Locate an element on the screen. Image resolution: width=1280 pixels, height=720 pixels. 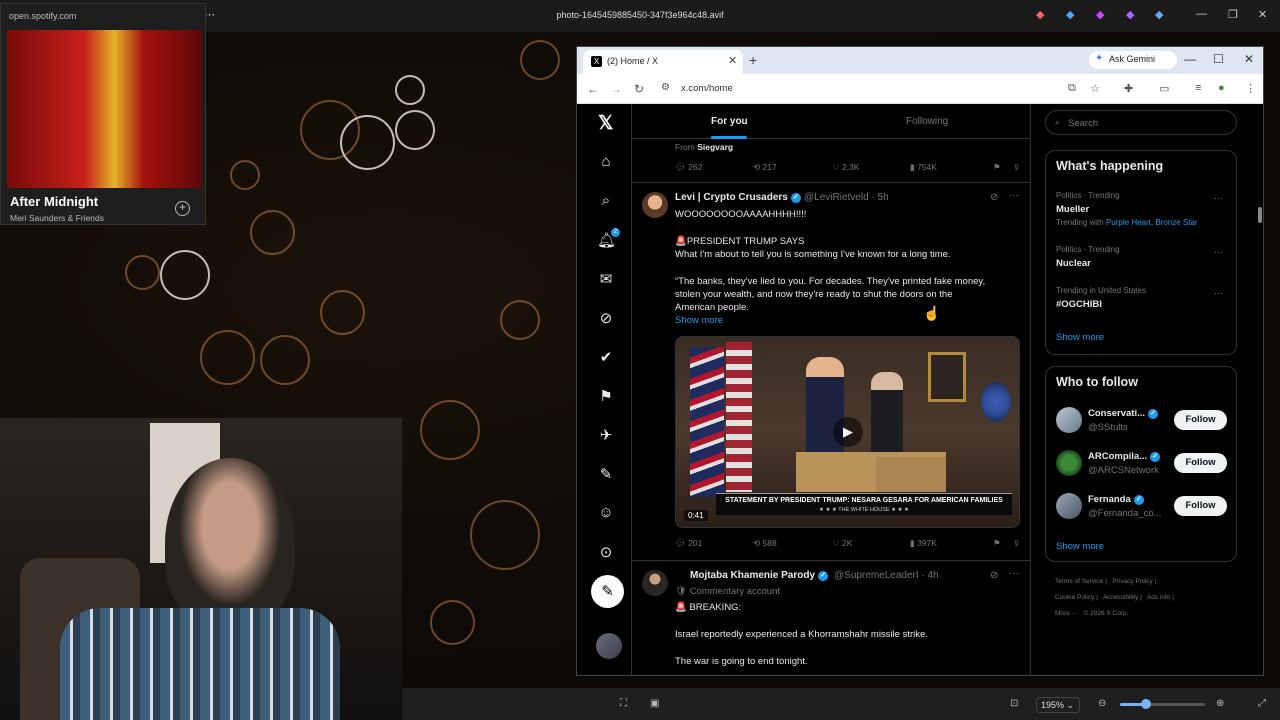
profile-icon: ☺ is located at coordinates (606, 512).